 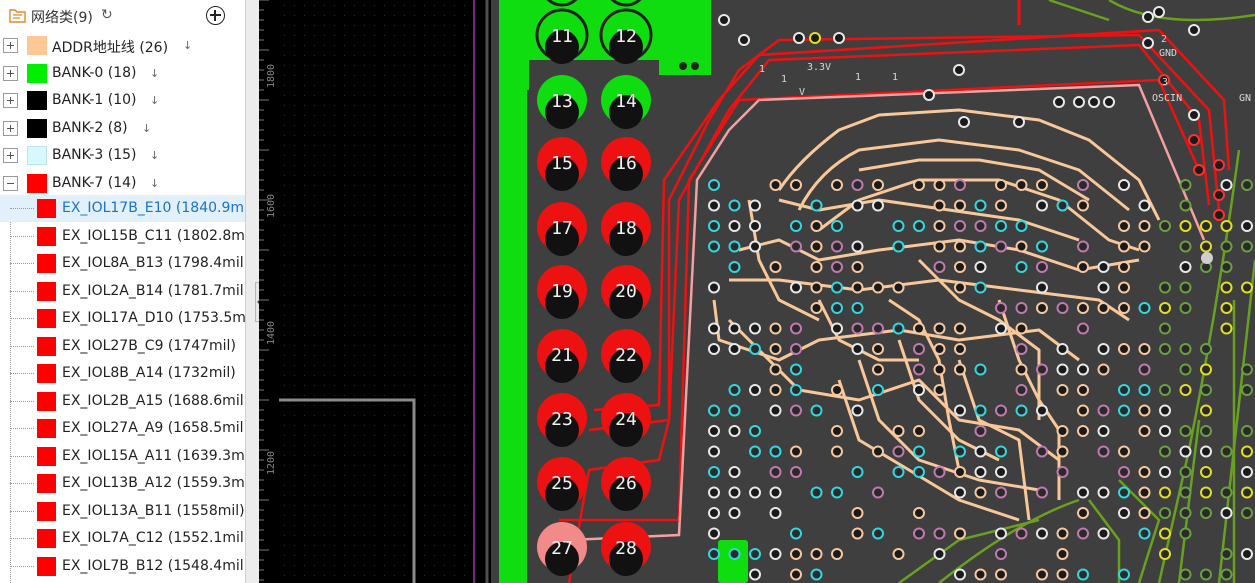 I want to click on net-class-group: BANK-1 (10) ↓, so click(x=122, y=100).